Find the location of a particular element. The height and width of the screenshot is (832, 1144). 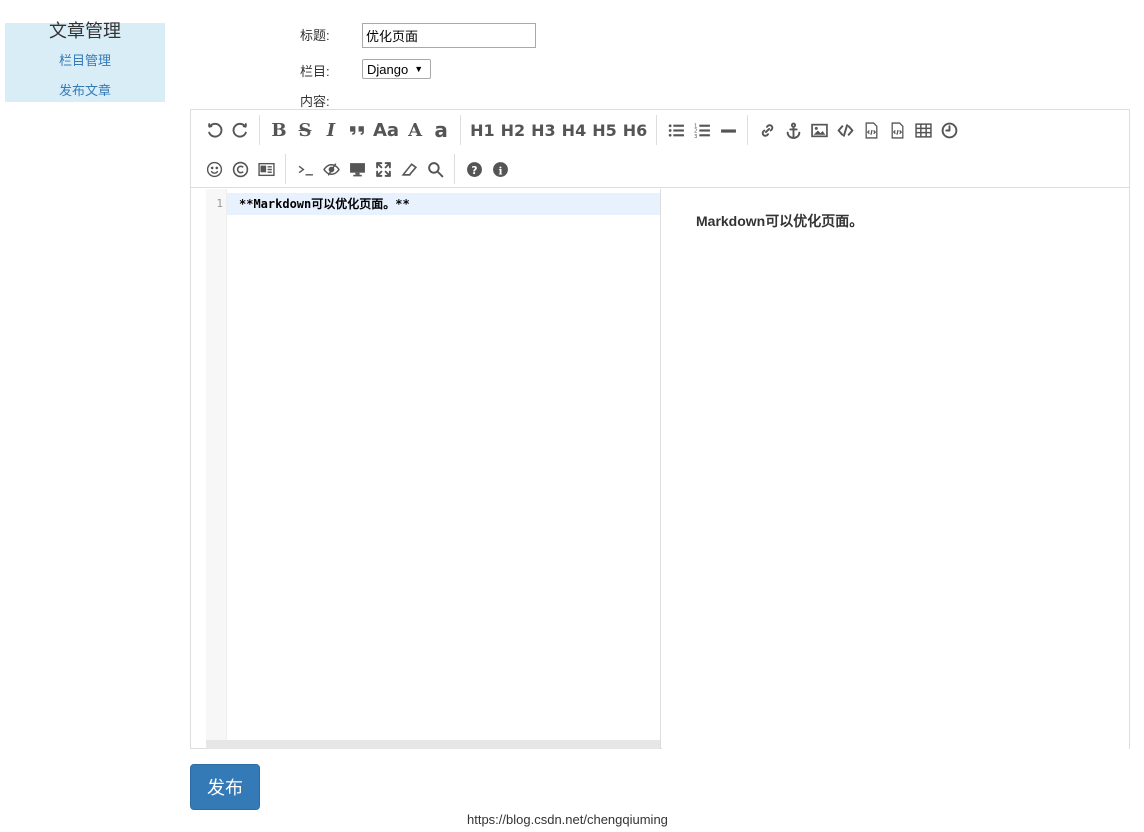

uppercase-button: Aa is located at coordinates (386, 130).